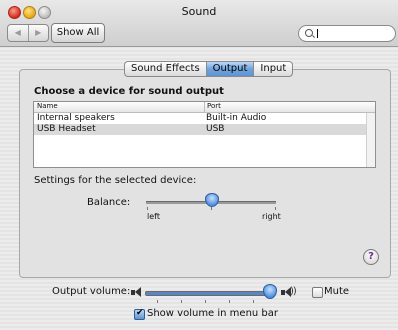 The width and height of the screenshot is (398, 330). Describe the element at coordinates (271, 216) in the screenshot. I see `balance-right-label: right` at that location.